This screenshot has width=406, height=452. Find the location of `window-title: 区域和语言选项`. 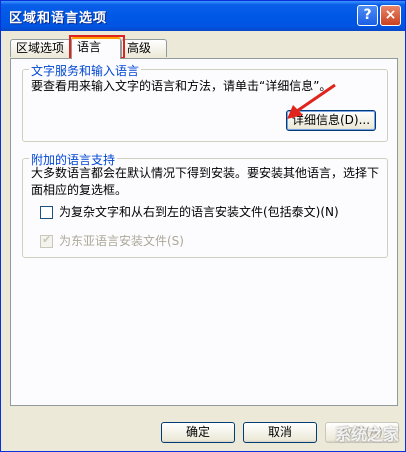

window-title: 区域和语言选项 is located at coordinates (58, 18).